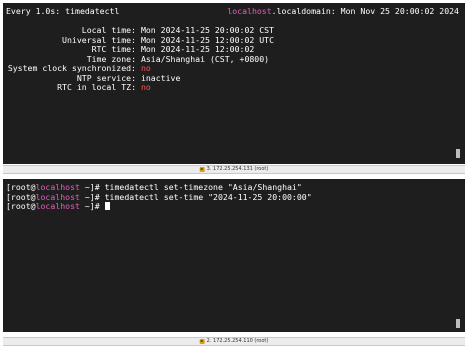 The width and height of the screenshot is (474, 348). What do you see at coordinates (229, 206) in the screenshot?
I see `prompt-line-active: [root@localhost ~]#` at bounding box center [229, 206].